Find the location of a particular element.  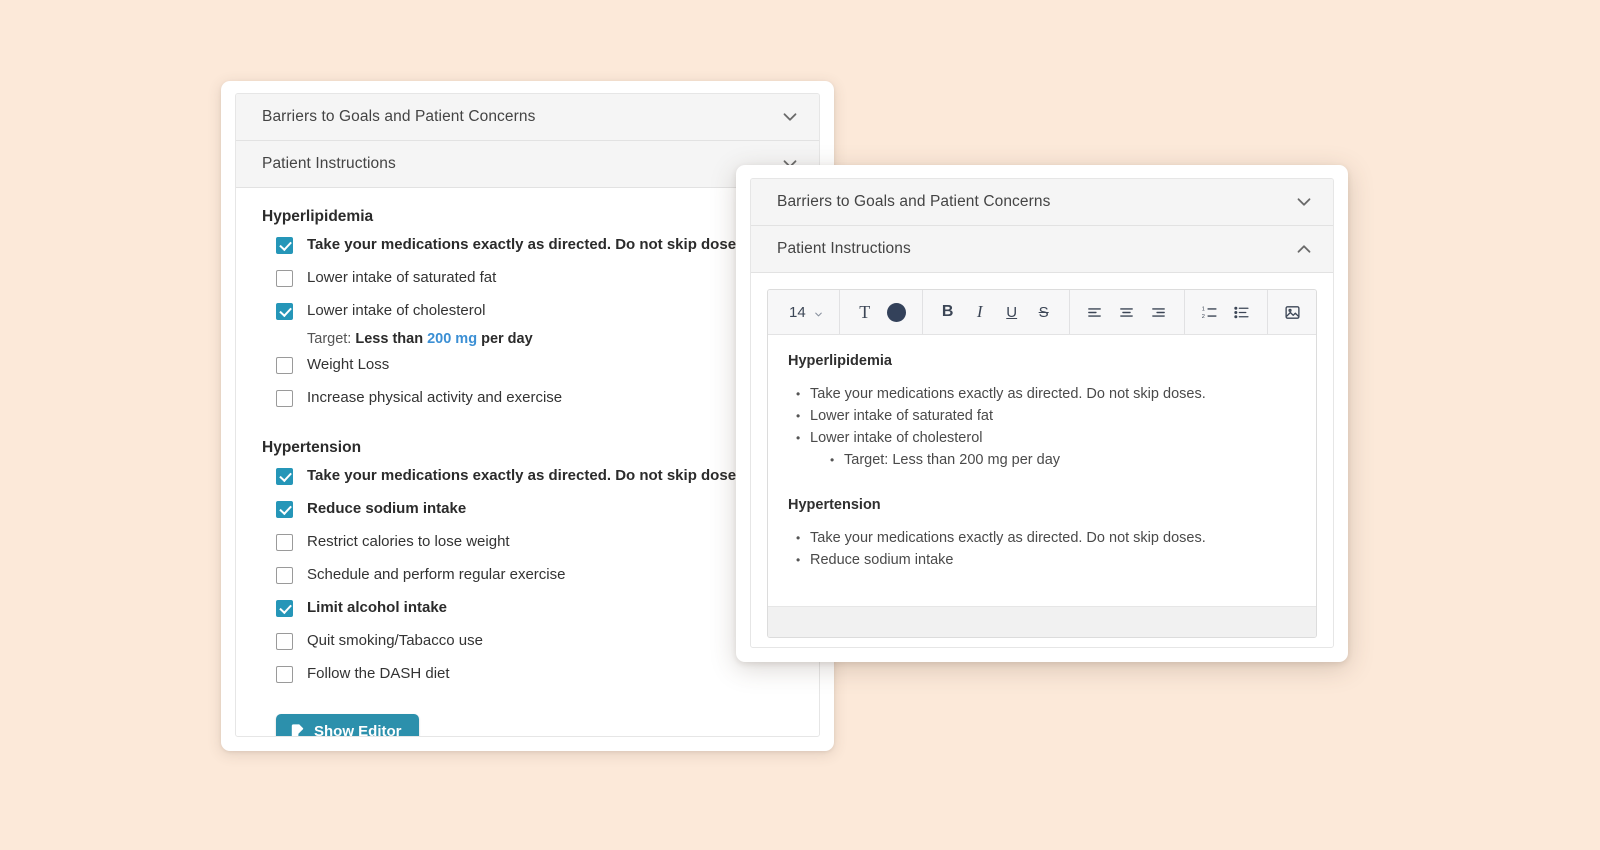

accordion-header-barriers: Barriers to Goals and Patient Concerns is located at coordinates (527, 117).